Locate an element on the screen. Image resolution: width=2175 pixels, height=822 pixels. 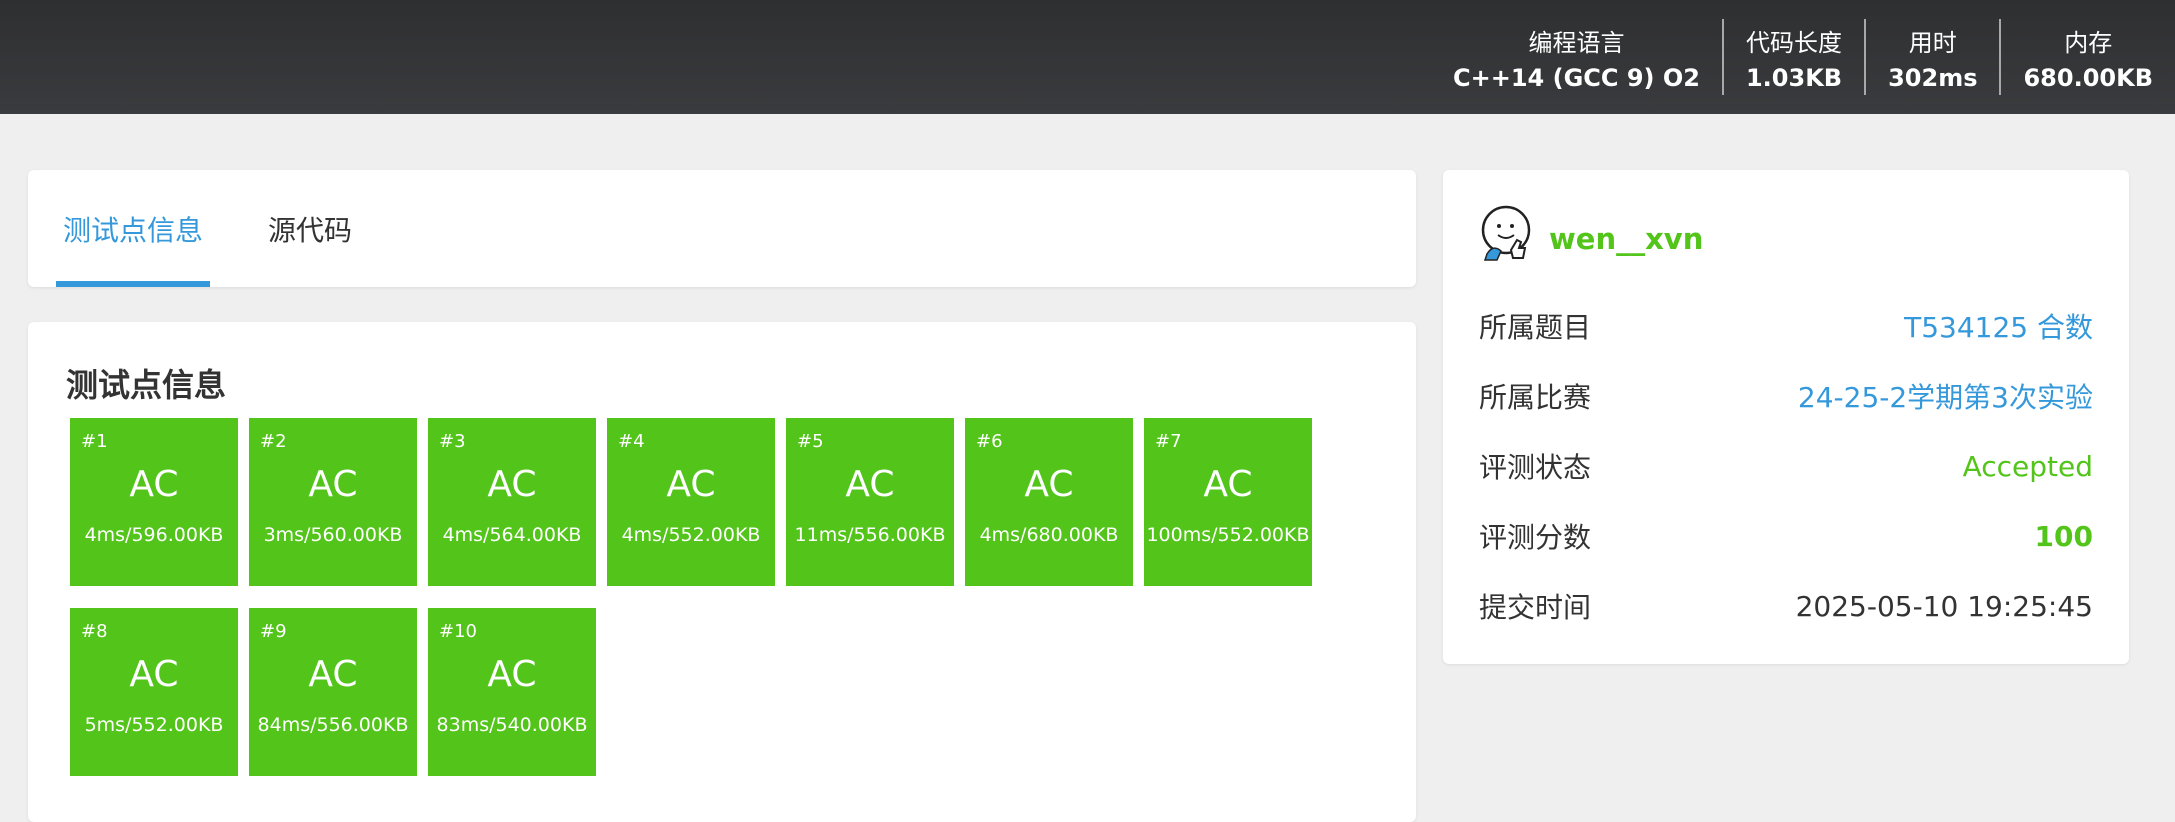
avatar is located at coordinates (1508, 233).